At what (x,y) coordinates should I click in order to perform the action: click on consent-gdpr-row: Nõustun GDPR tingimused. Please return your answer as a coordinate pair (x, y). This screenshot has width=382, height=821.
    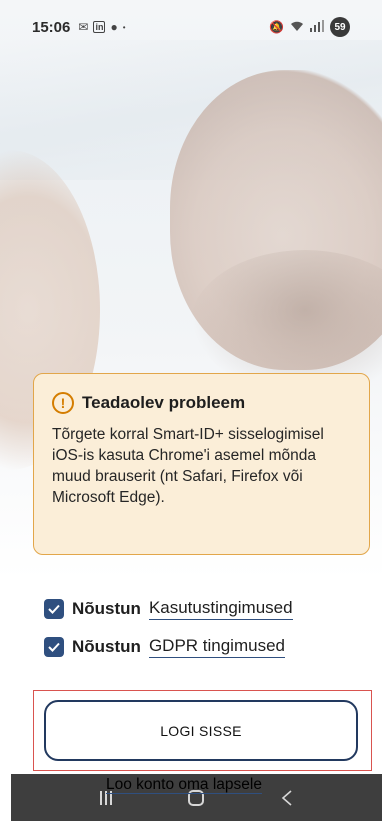
    Looking at the image, I should click on (164, 647).